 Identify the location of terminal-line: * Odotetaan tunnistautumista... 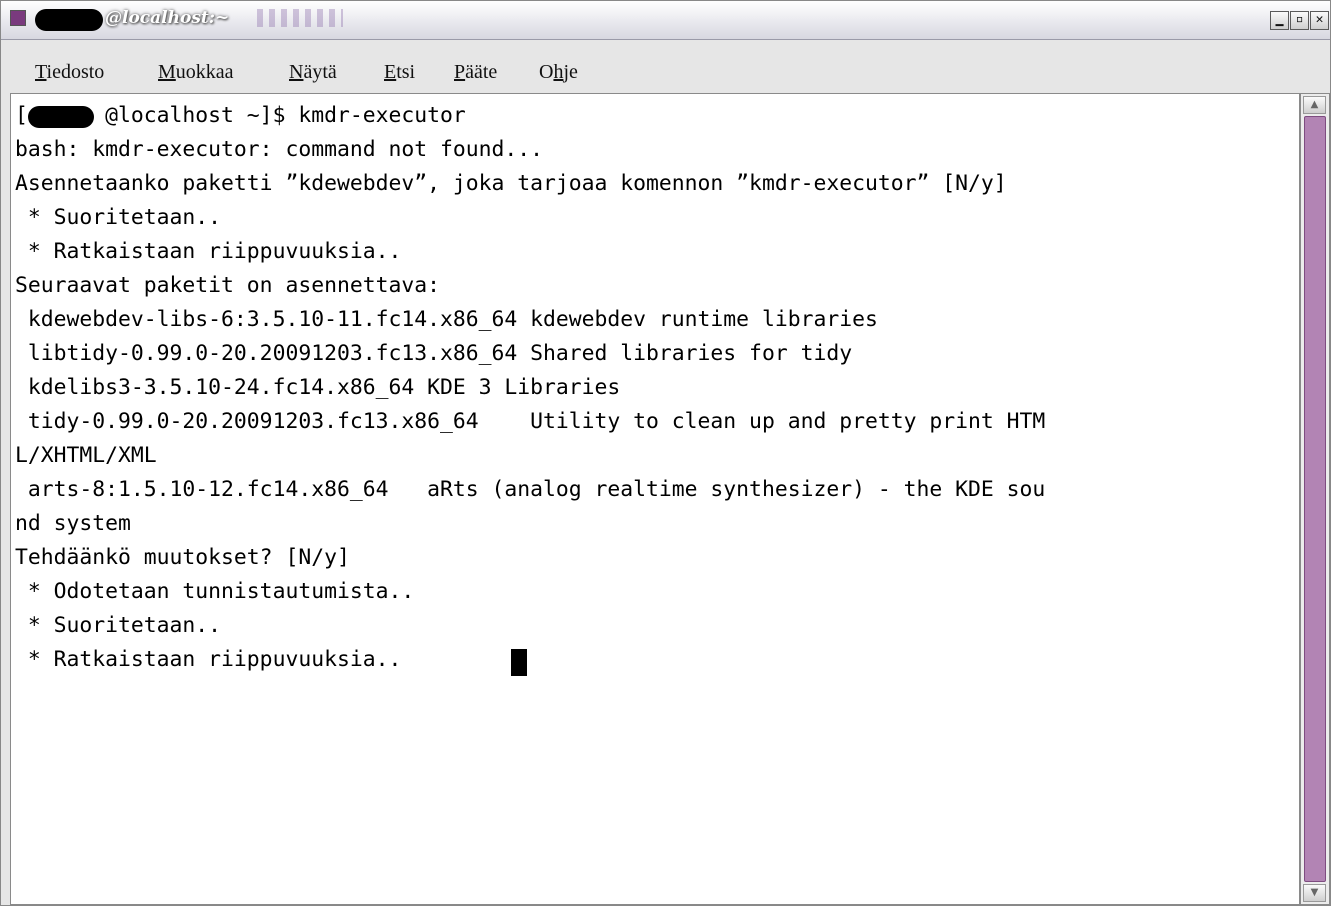
(215, 591).